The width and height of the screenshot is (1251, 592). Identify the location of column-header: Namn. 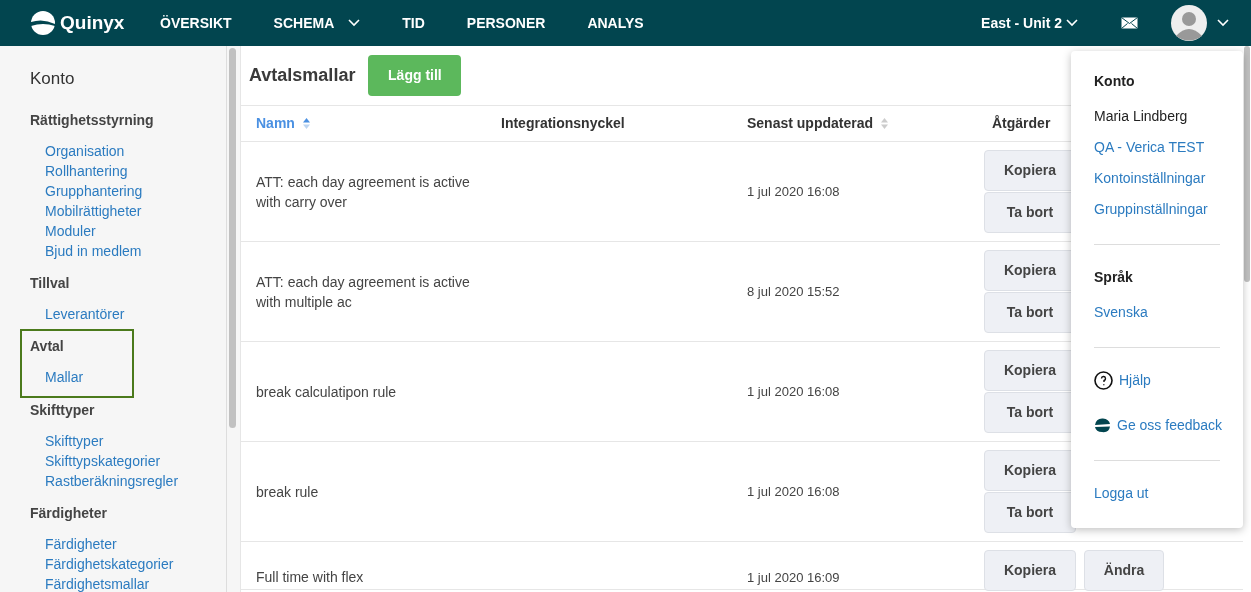
(275, 123).